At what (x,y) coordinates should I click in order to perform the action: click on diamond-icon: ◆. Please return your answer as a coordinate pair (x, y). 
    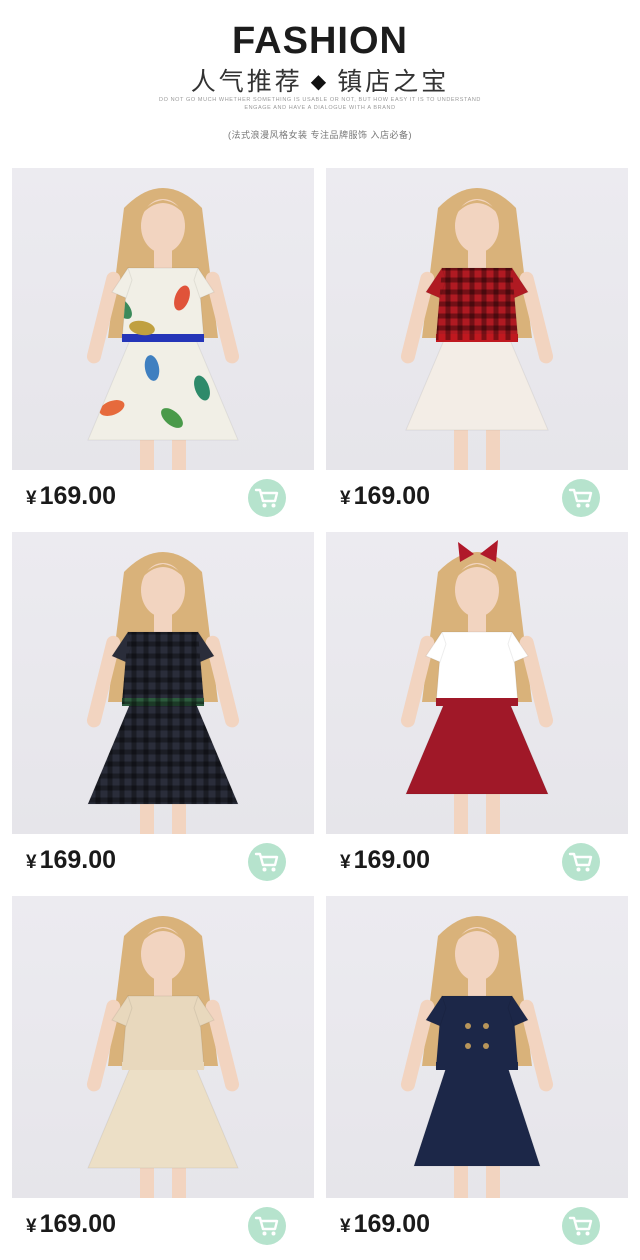
    Looking at the image, I should click on (320, 81).